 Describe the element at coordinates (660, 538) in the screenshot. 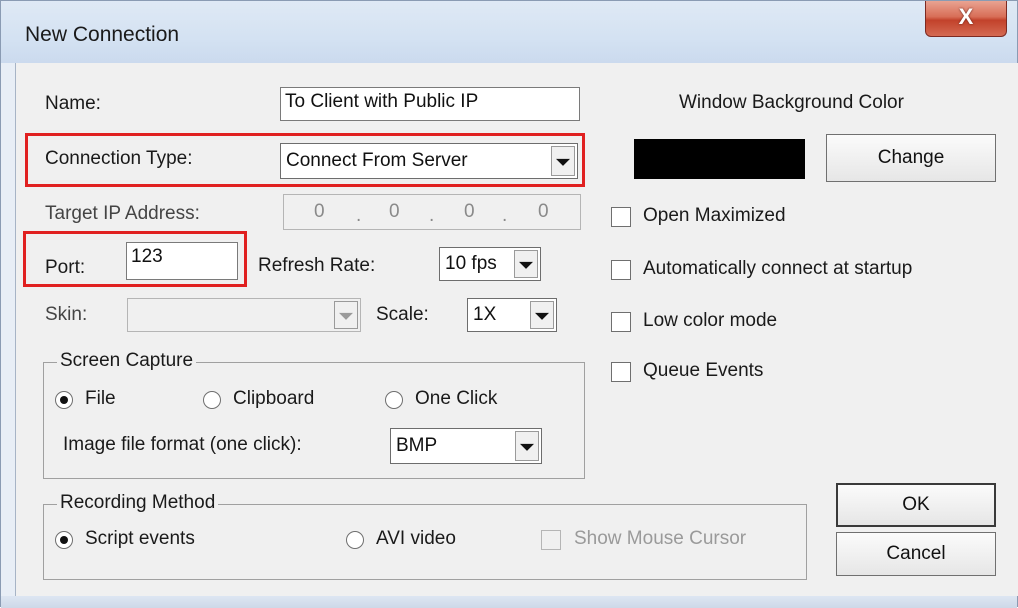

I see `show-mouse-cursor-label: Show Mouse Cursor` at that location.